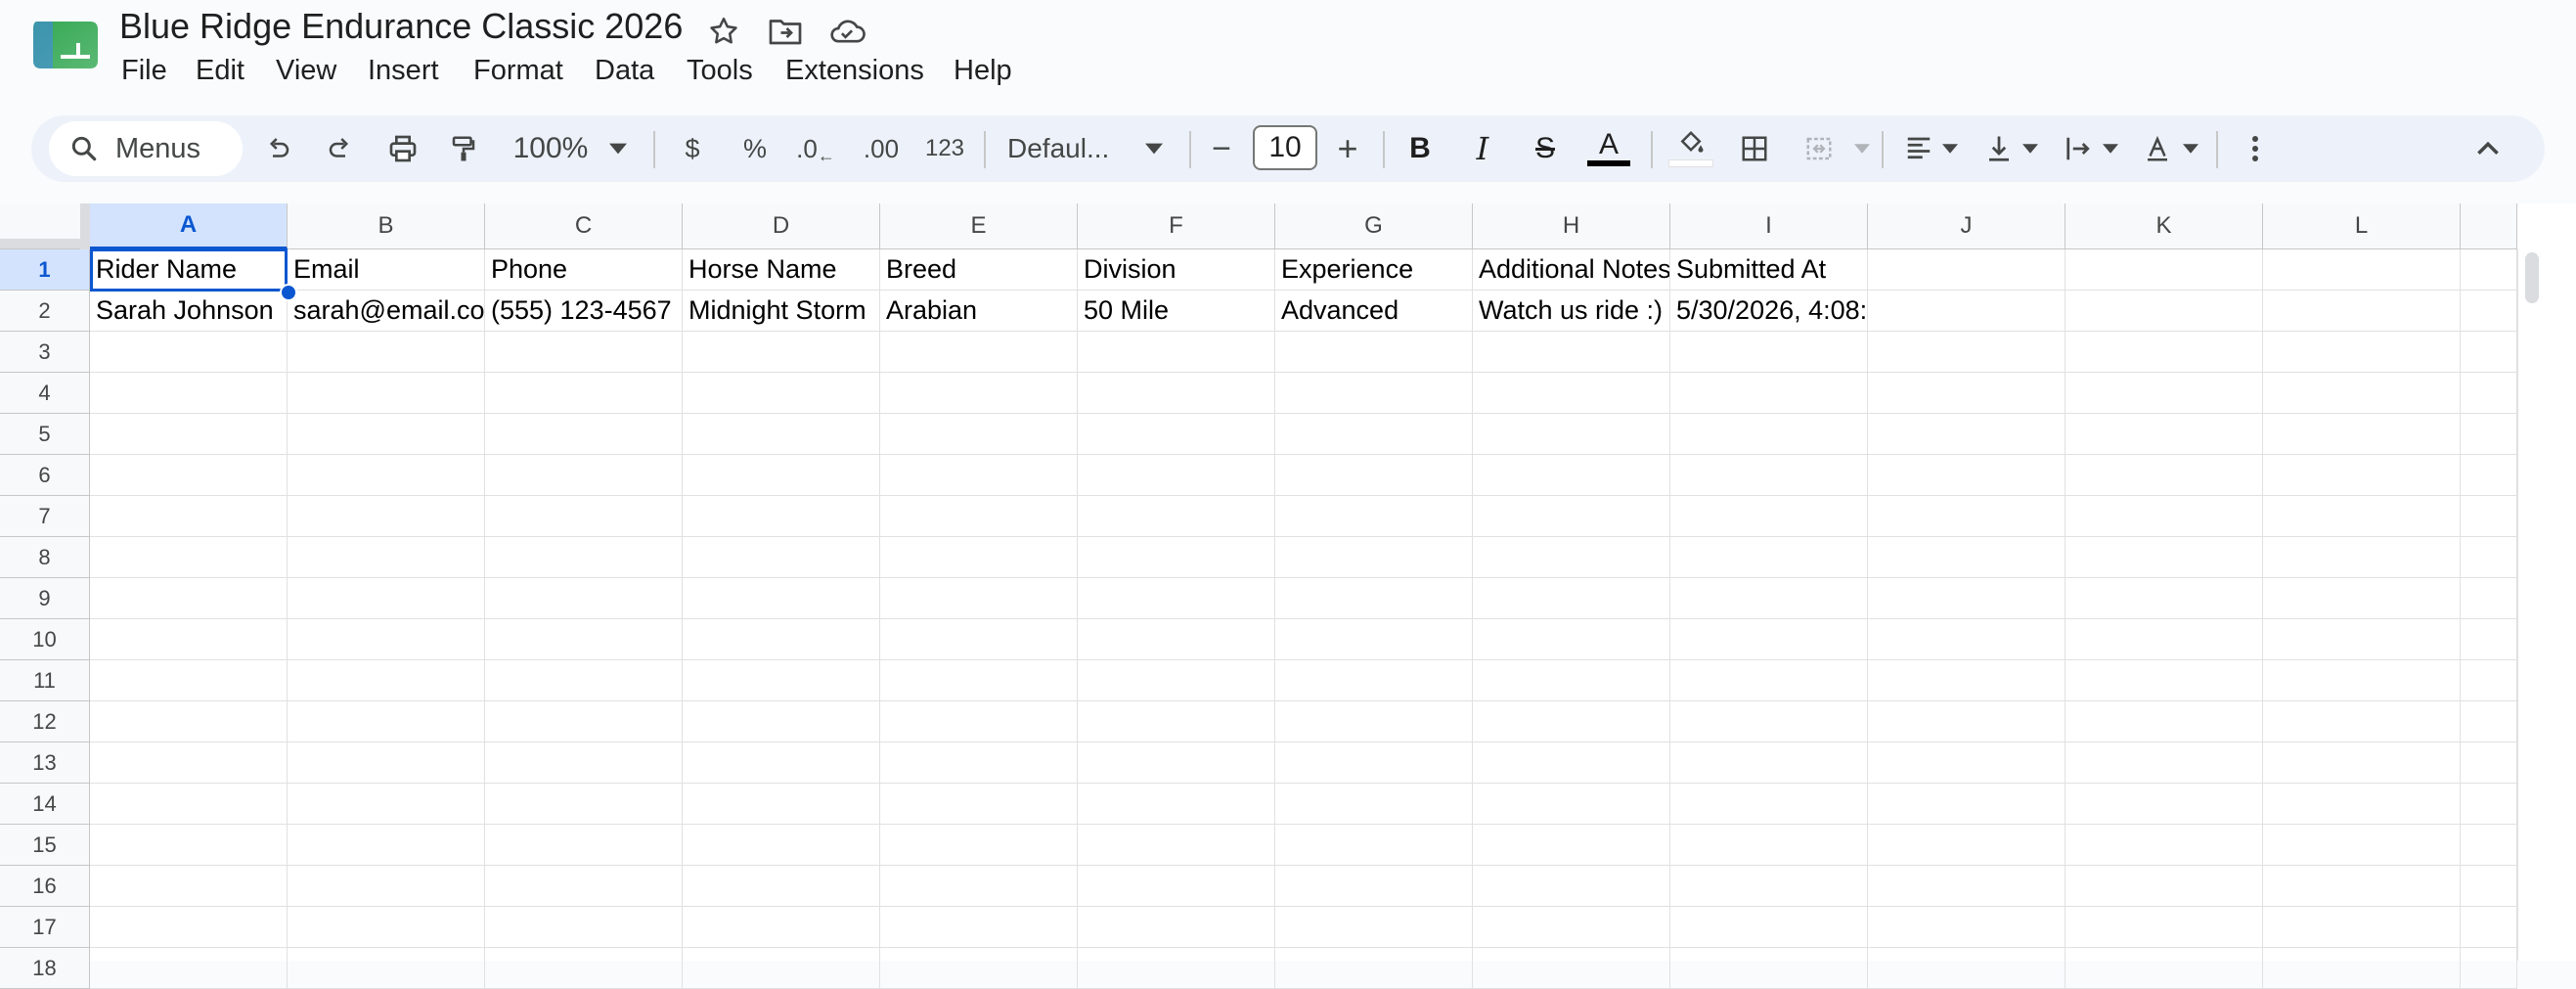  Describe the element at coordinates (1571, 763) in the screenshot. I see `cell-h13` at that location.